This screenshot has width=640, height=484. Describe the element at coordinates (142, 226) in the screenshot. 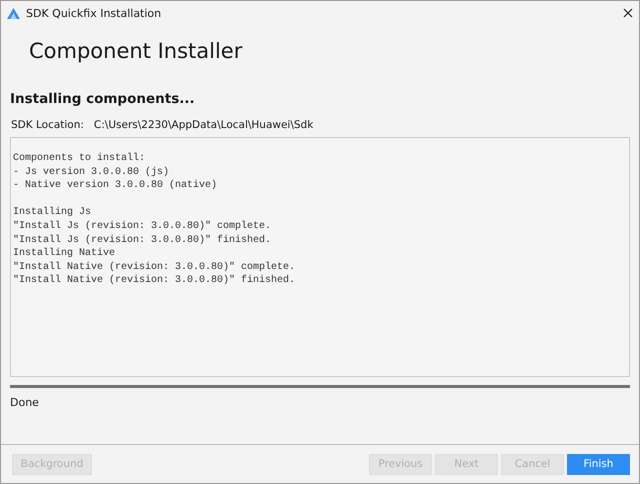

I see `log-line: "Install Js (revision: 3.0.0.80)" complete.` at that location.